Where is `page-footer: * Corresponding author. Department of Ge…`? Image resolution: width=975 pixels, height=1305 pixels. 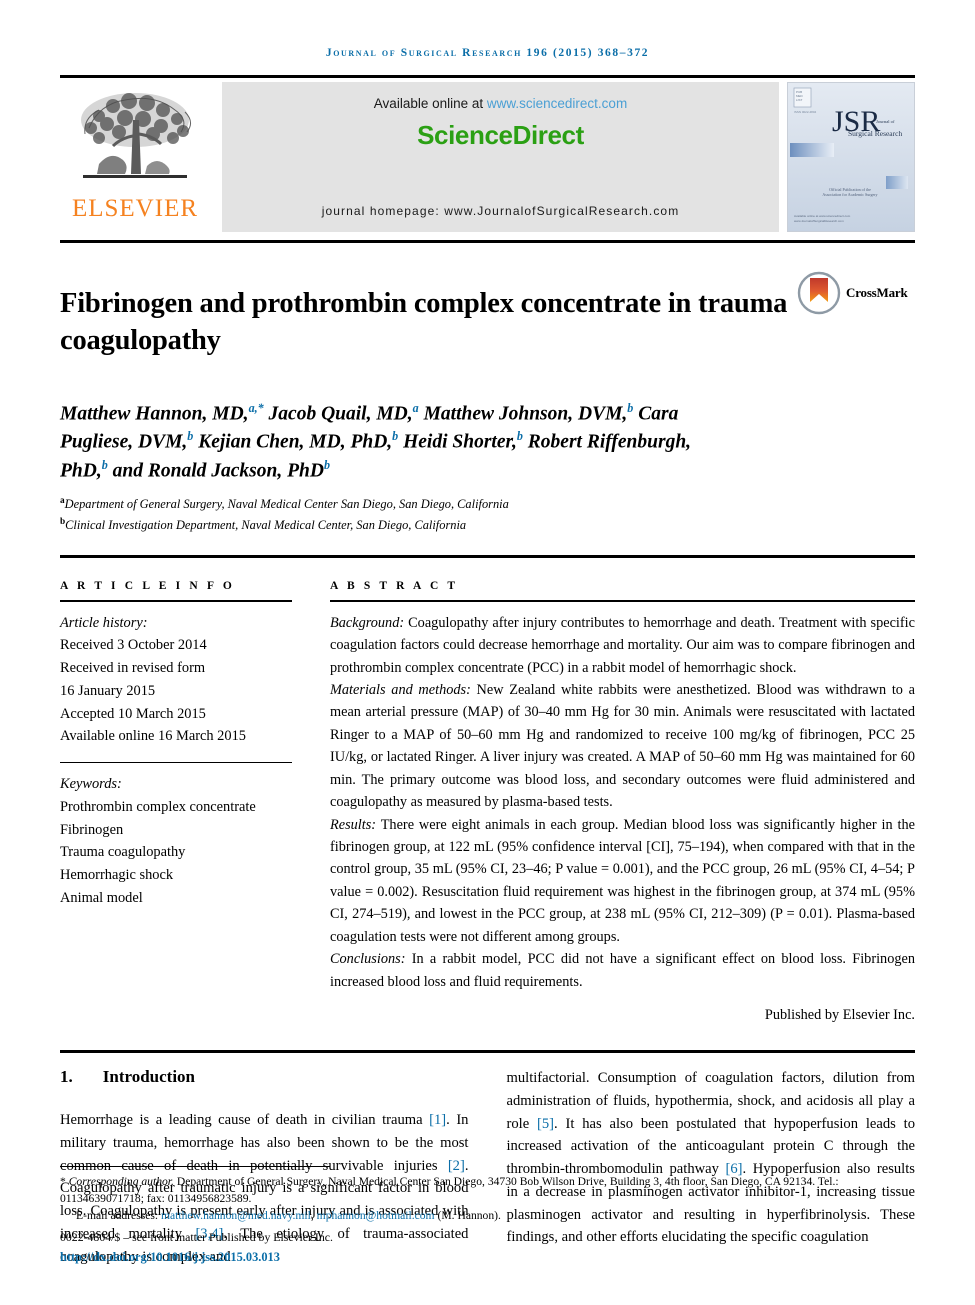 page-footer: * Corresponding author. Department of Ge… is located at coordinates (487, 1216).